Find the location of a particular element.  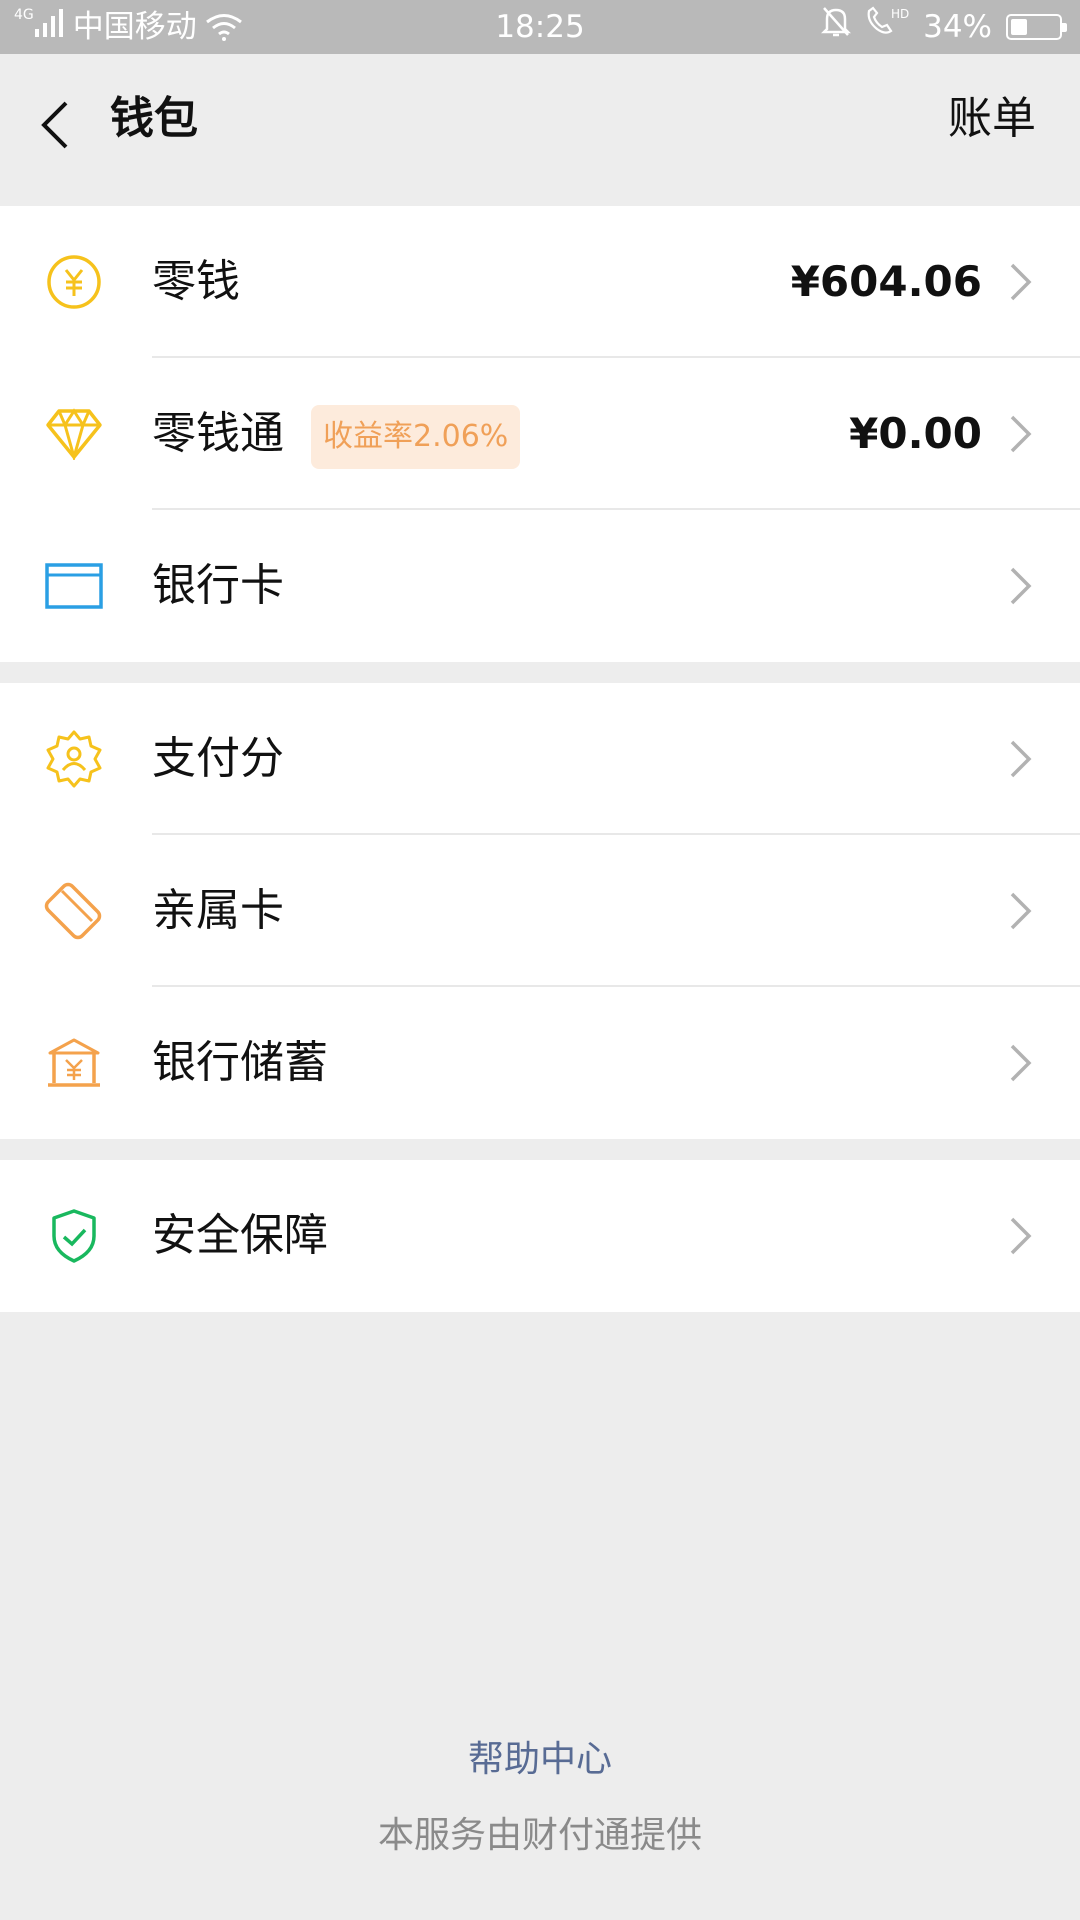

row-label: 零钱 is located at coordinates (196, 281).